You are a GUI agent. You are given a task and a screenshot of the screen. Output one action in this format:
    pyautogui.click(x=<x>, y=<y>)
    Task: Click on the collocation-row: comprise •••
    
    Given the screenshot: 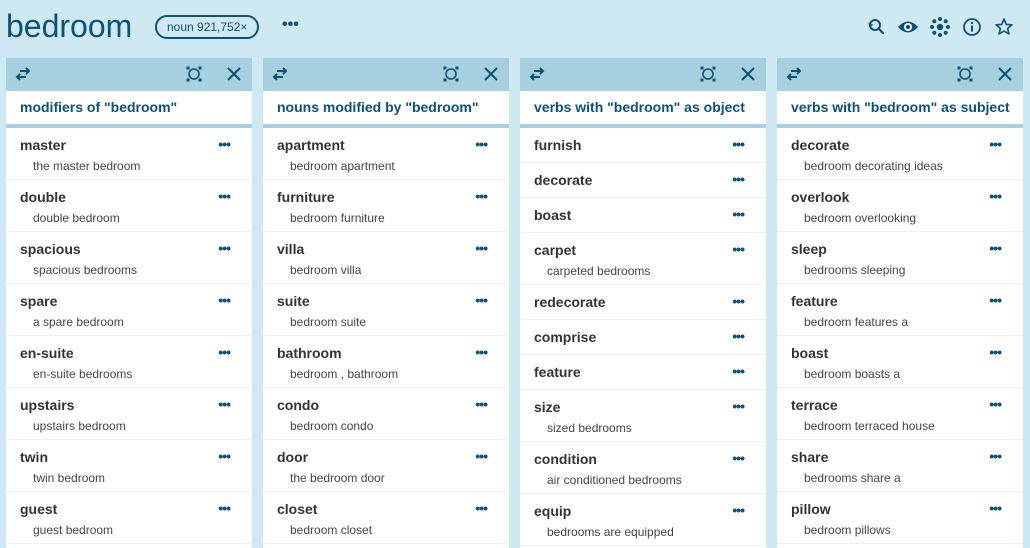 What is the action you would take?
    pyautogui.click(x=643, y=337)
    